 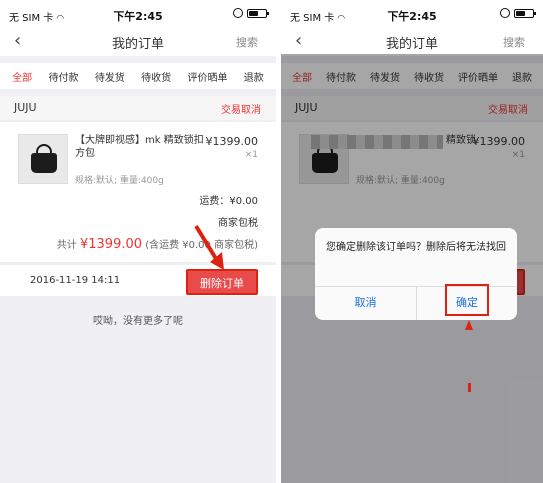 I want to click on shop-header: JUJU 交易取消, so click(x=138, y=108).